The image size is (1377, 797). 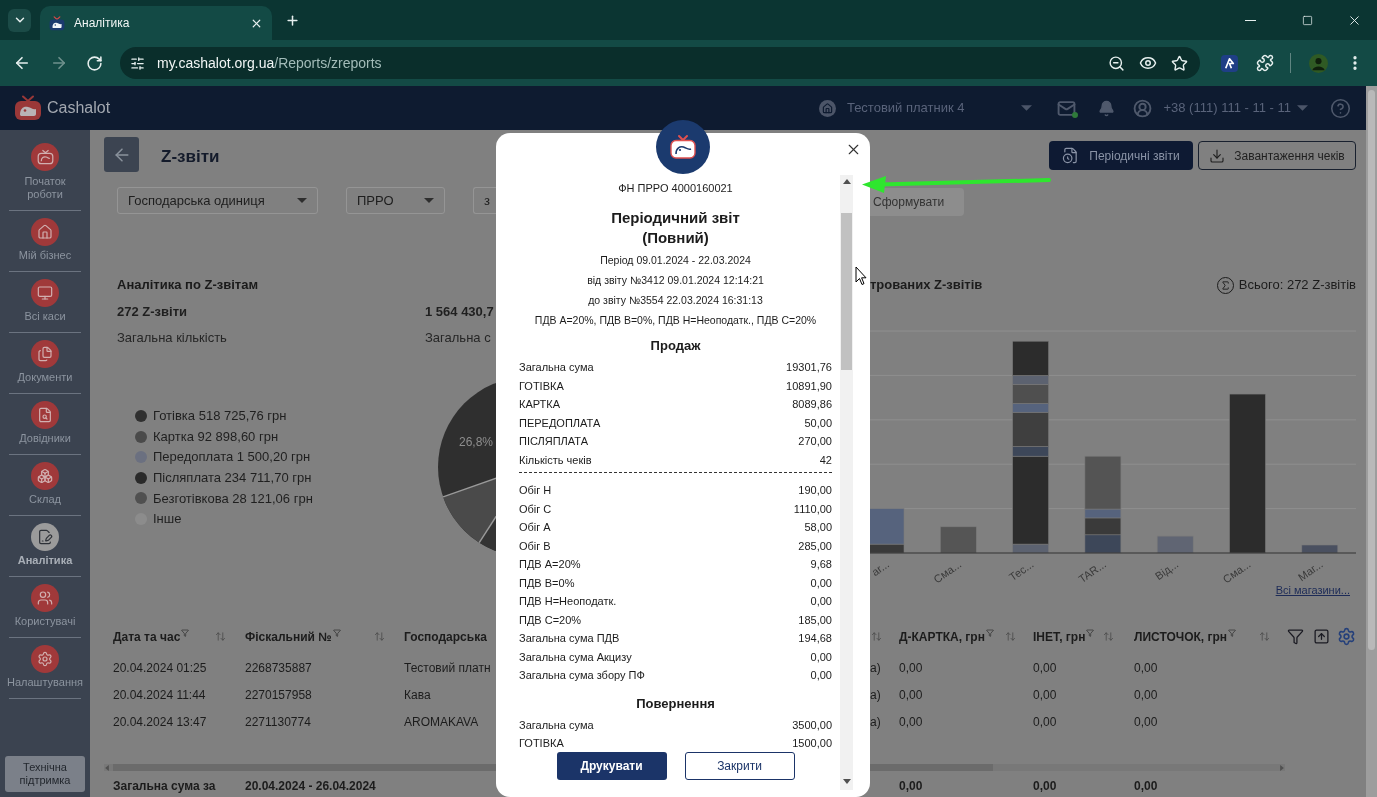 I want to click on row-label: ПДВ А=20%, so click(x=550, y=564).